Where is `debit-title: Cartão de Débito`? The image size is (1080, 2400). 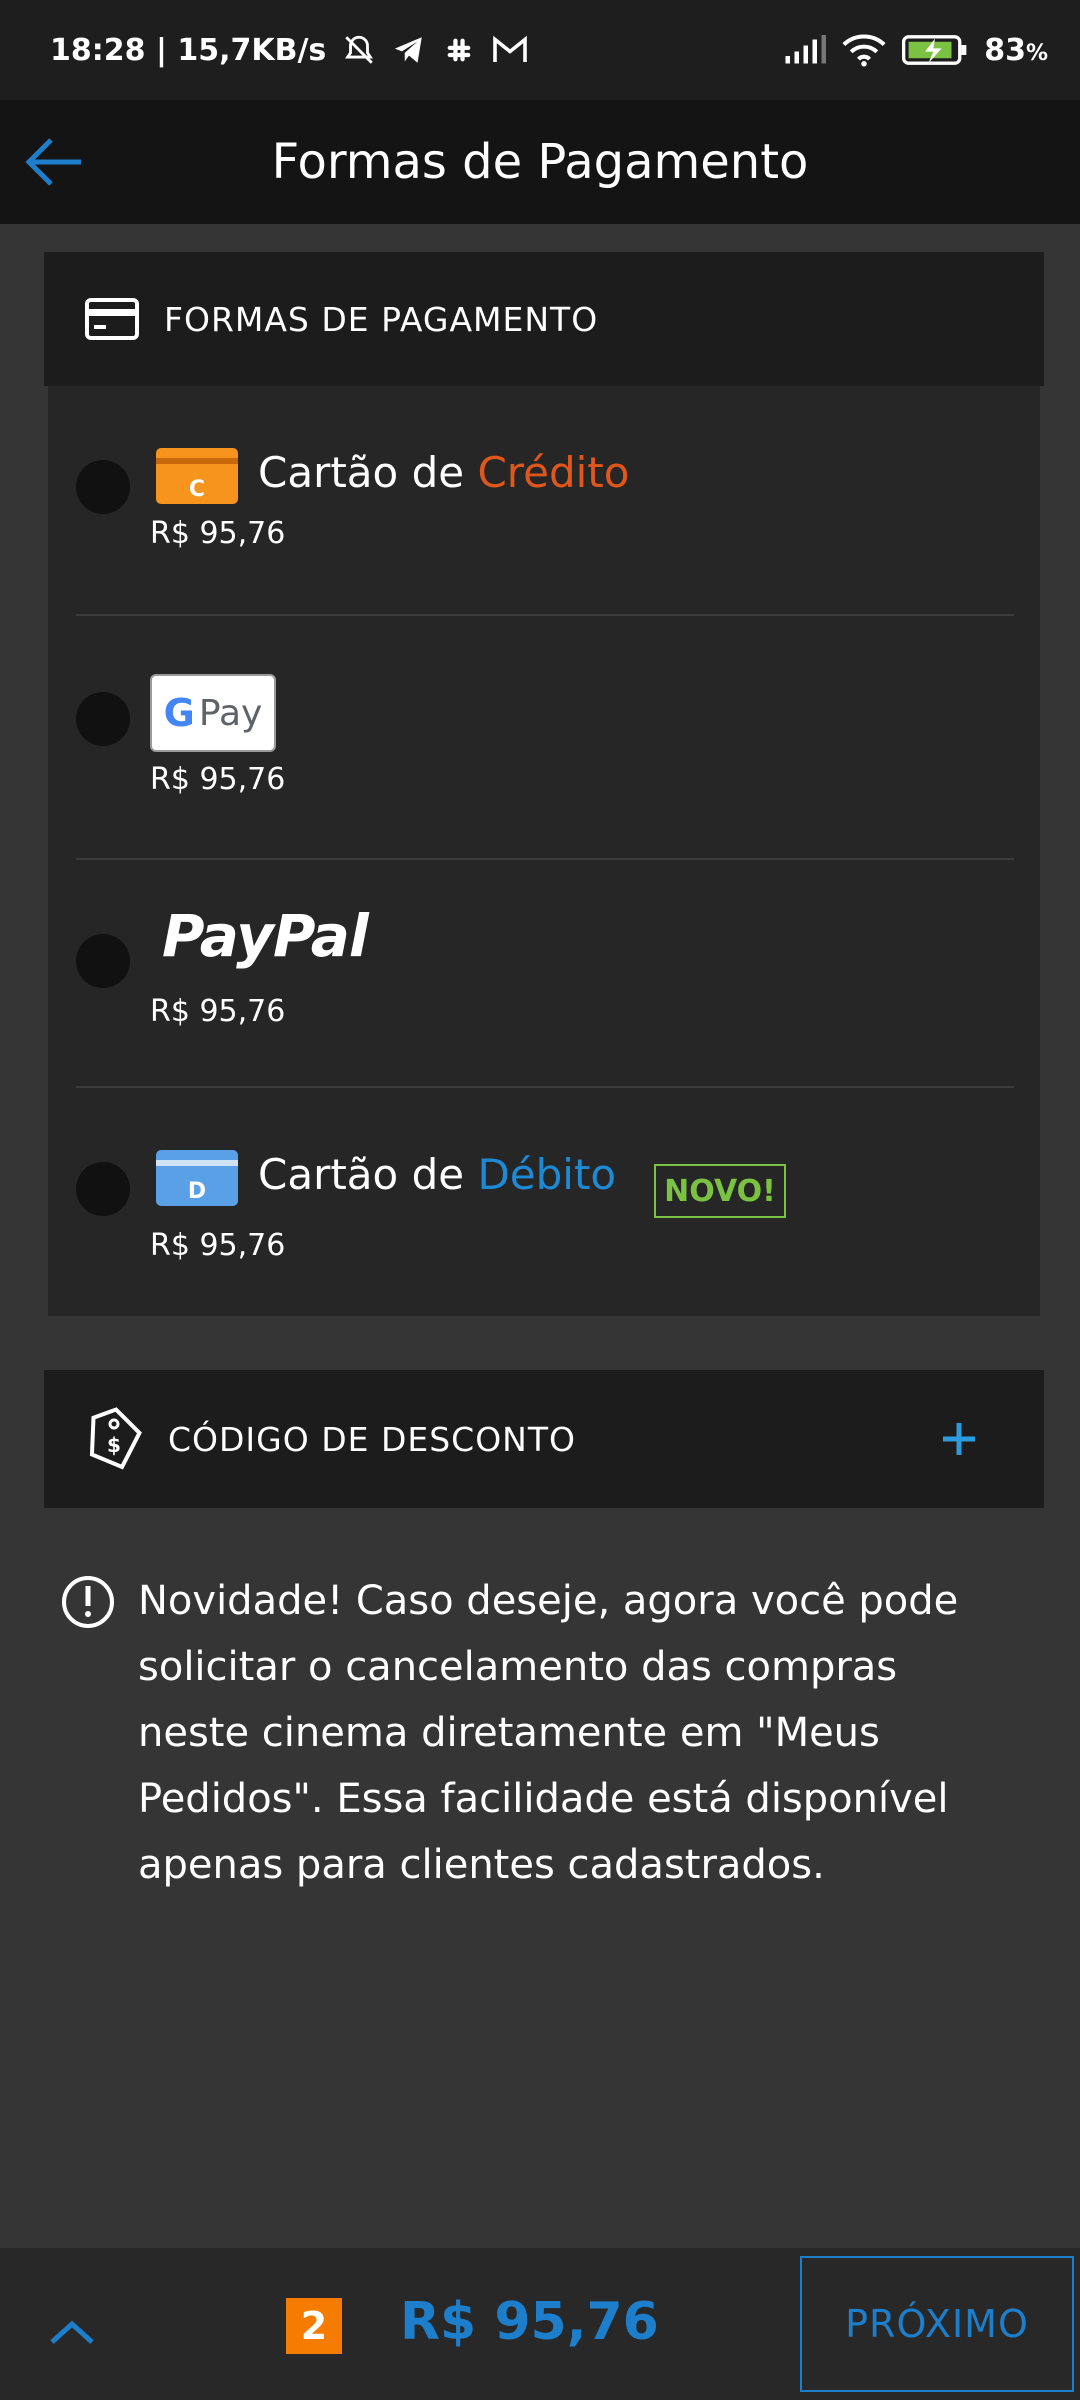 debit-title: Cartão de Débito is located at coordinates (437, 1174).